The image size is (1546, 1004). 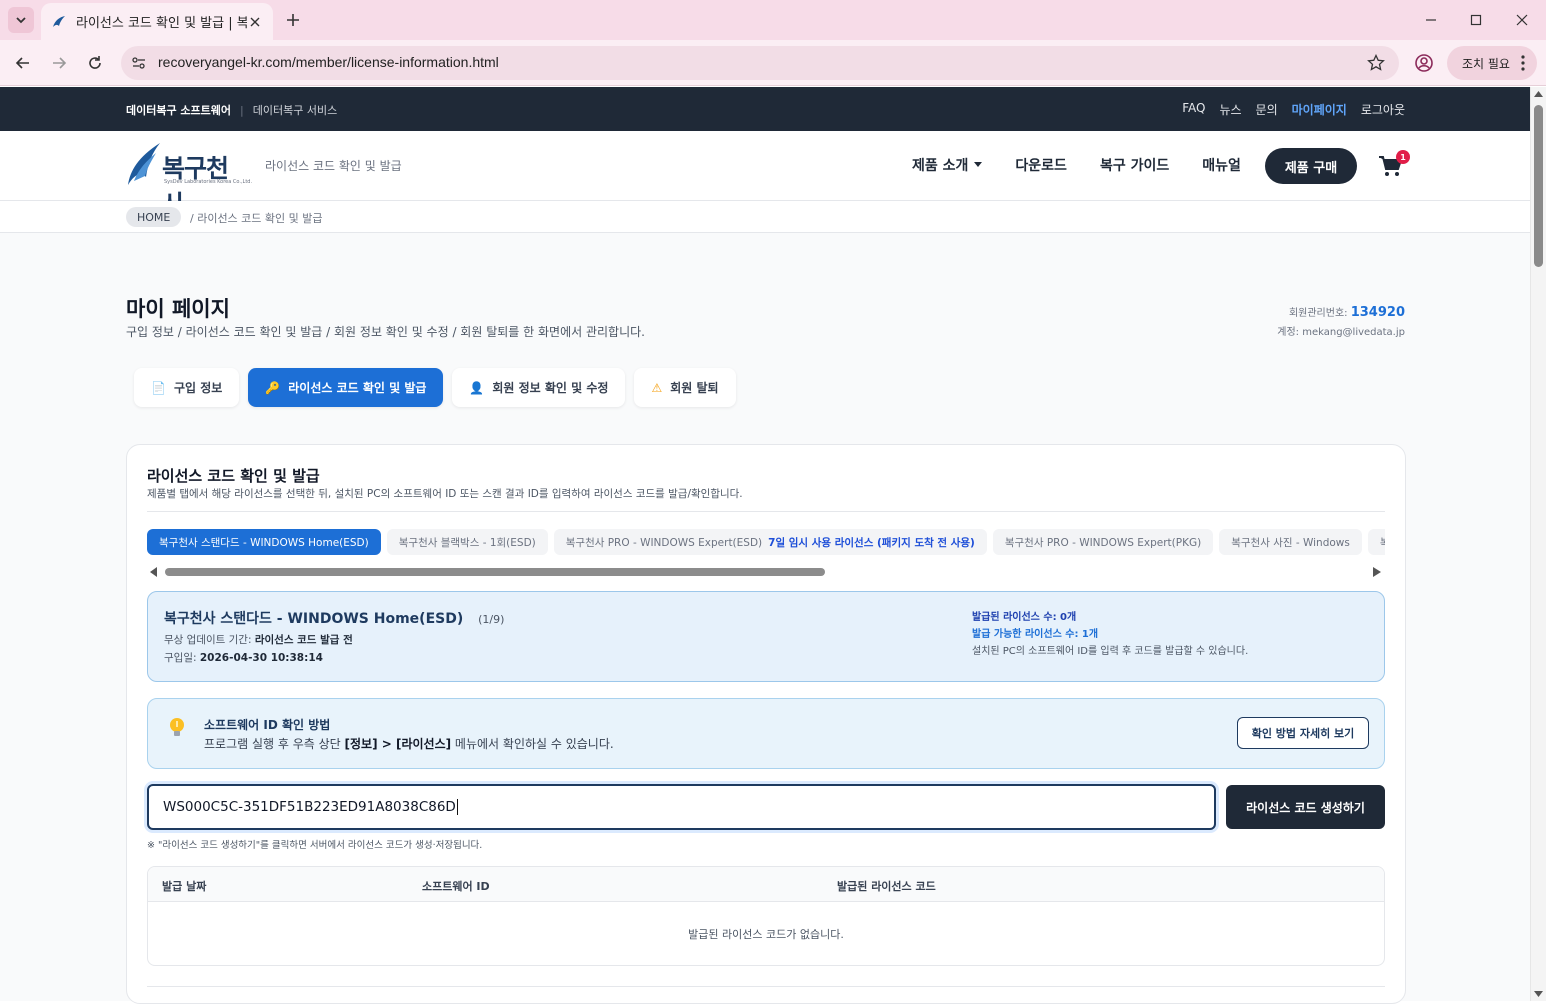 I want to click on chevron-down-icon, so click(x=21, y=20).